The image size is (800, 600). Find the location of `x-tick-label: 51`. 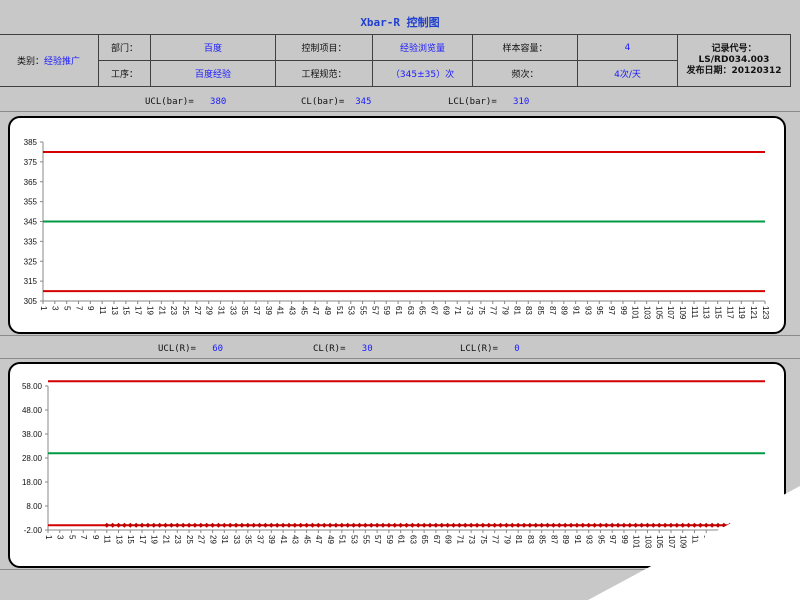

x-tick-label: 51 is located at coordinates (342, 539).